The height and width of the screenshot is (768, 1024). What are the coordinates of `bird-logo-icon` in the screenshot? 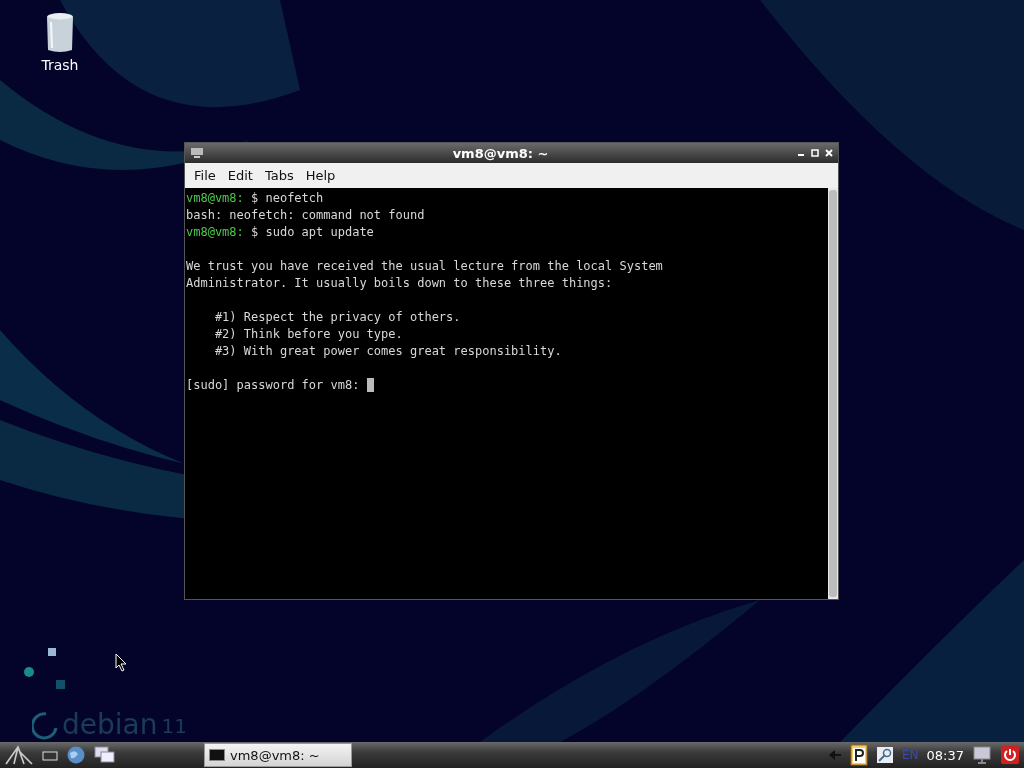 It's located at (19, 755).